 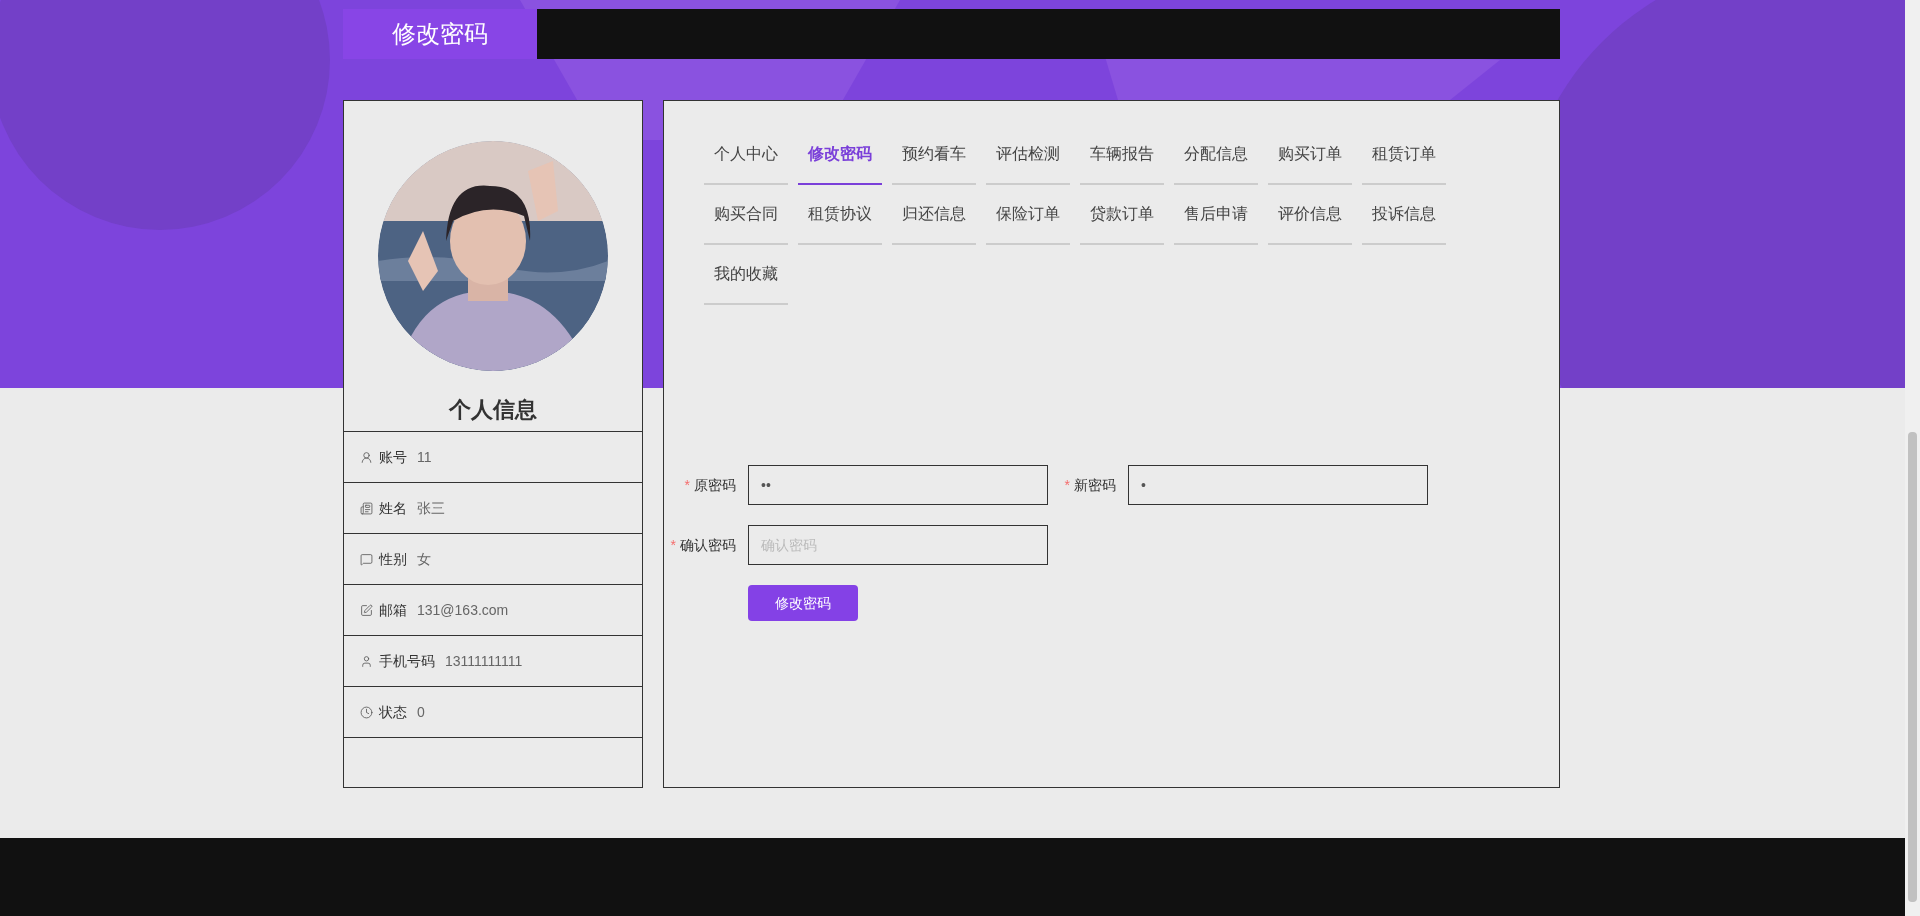 What do you see at coordinates (715, 485) in the screenshot?
I see `field-label: 原密码` at bounding box center [715, 485].